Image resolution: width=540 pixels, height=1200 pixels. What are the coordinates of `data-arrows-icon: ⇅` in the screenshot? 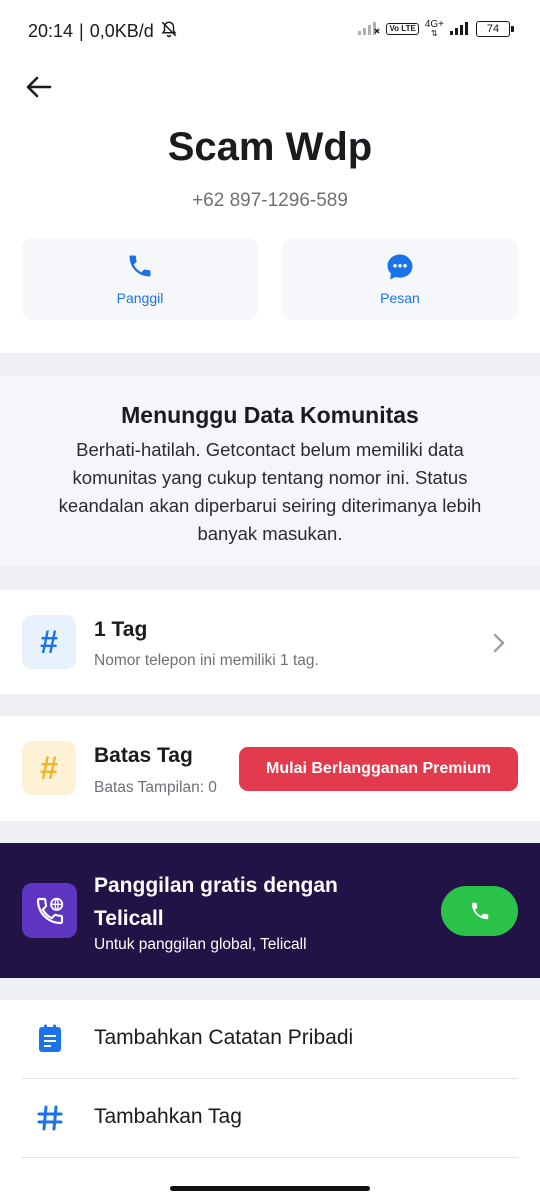 It's located at (434, 33).